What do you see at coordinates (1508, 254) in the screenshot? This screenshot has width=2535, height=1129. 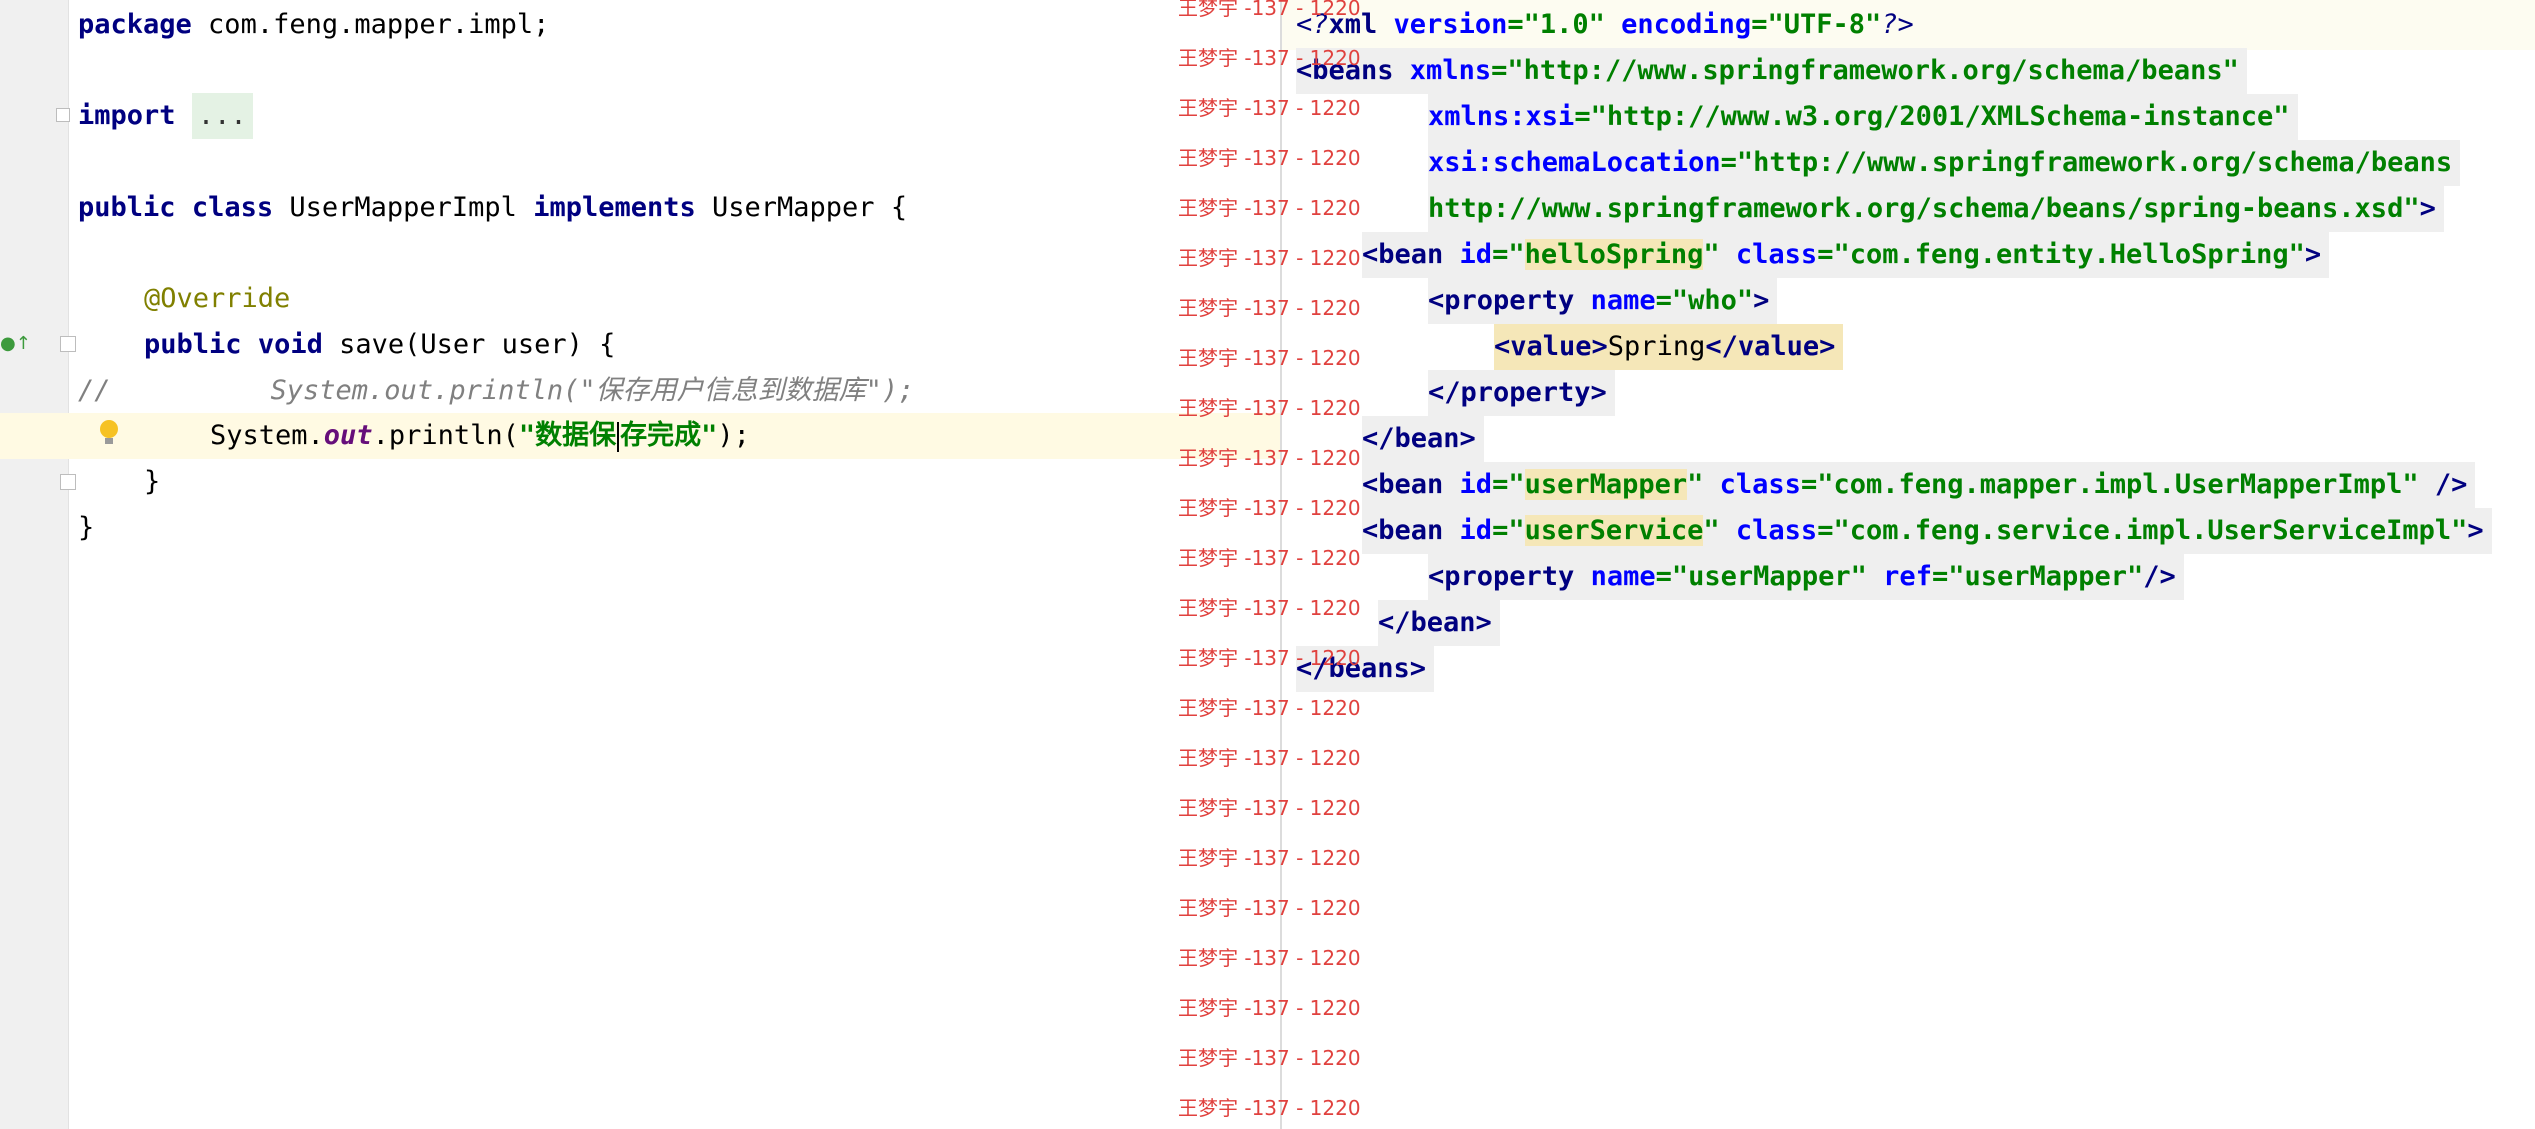 I see `eq: ="` at bounding box center [1508, 254].